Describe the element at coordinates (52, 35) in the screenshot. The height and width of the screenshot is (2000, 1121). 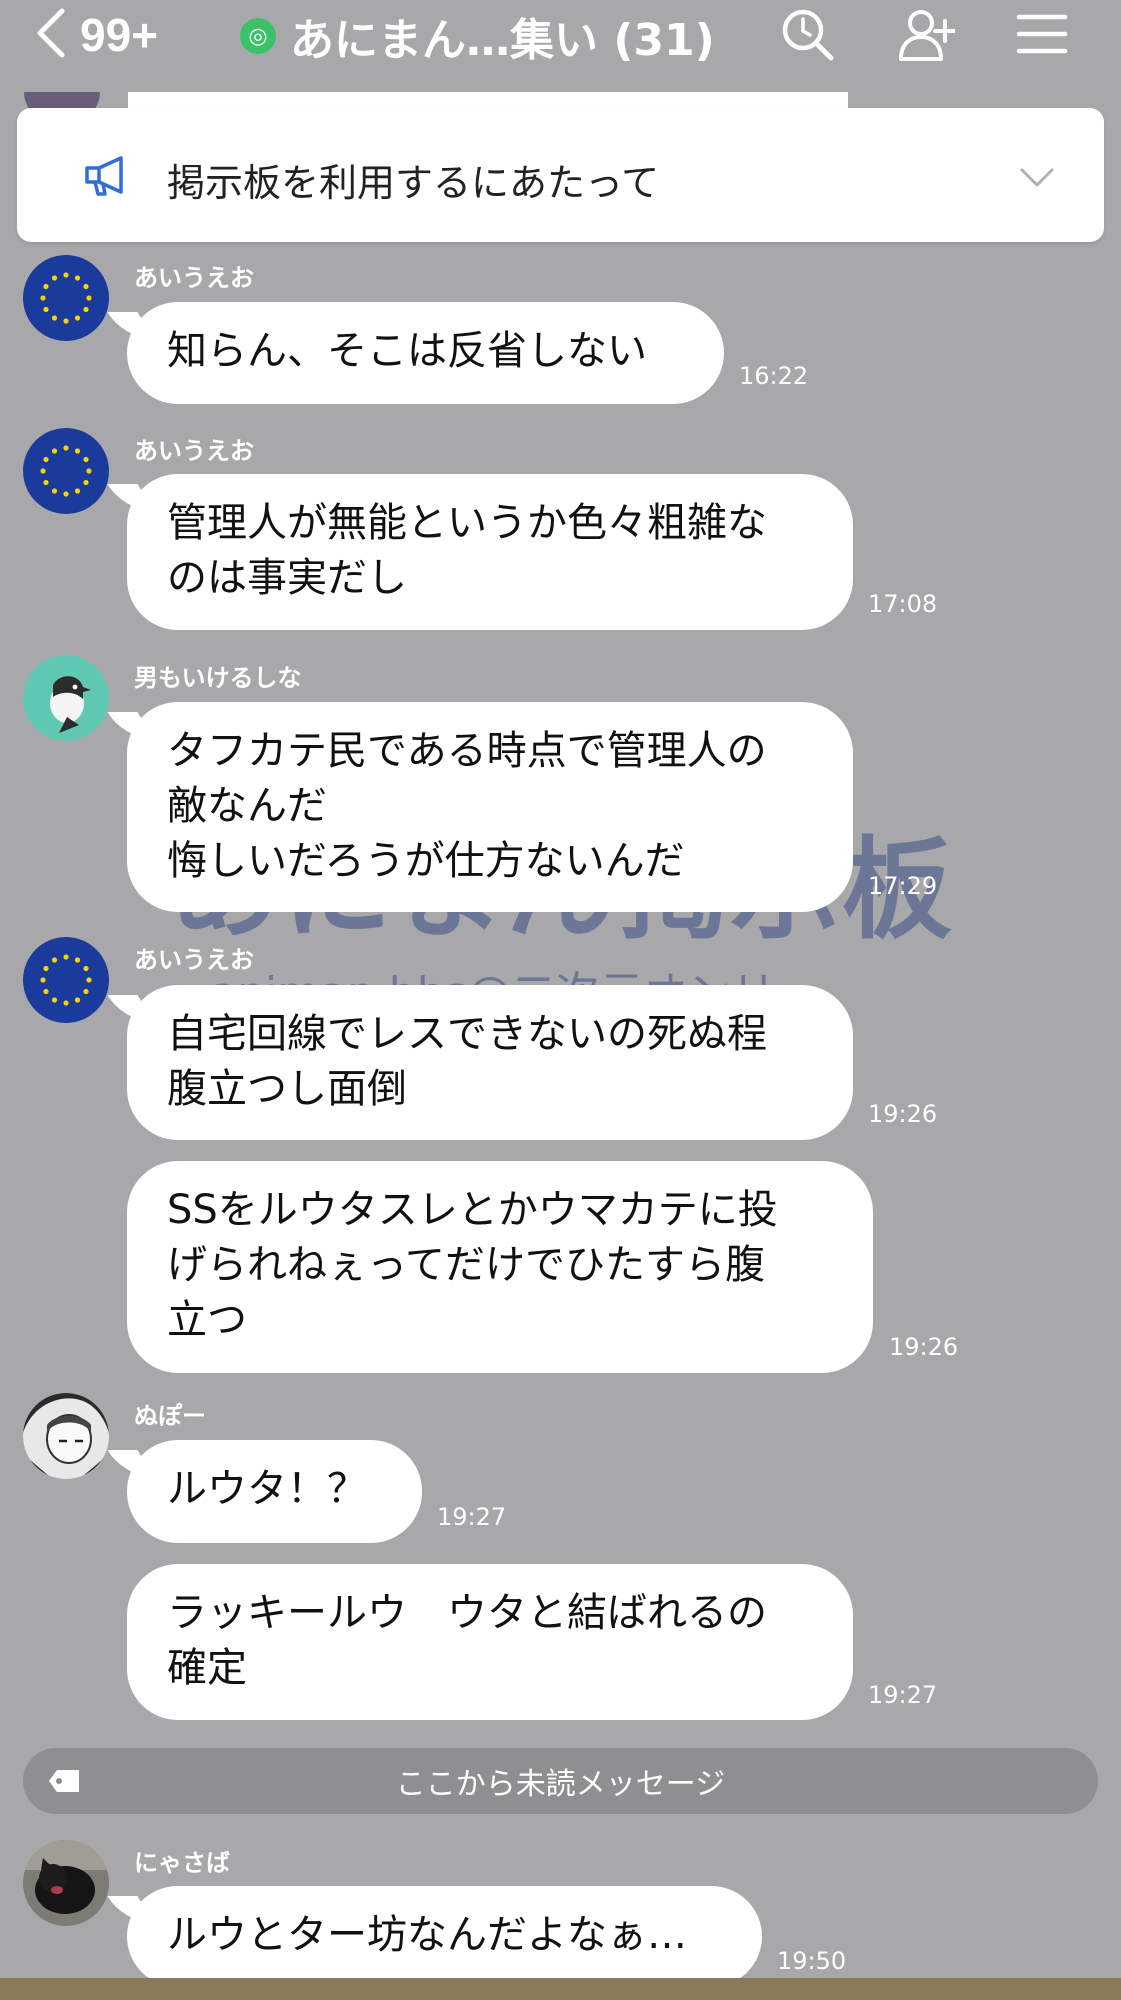
I see `back-chevron-icon` at that location.